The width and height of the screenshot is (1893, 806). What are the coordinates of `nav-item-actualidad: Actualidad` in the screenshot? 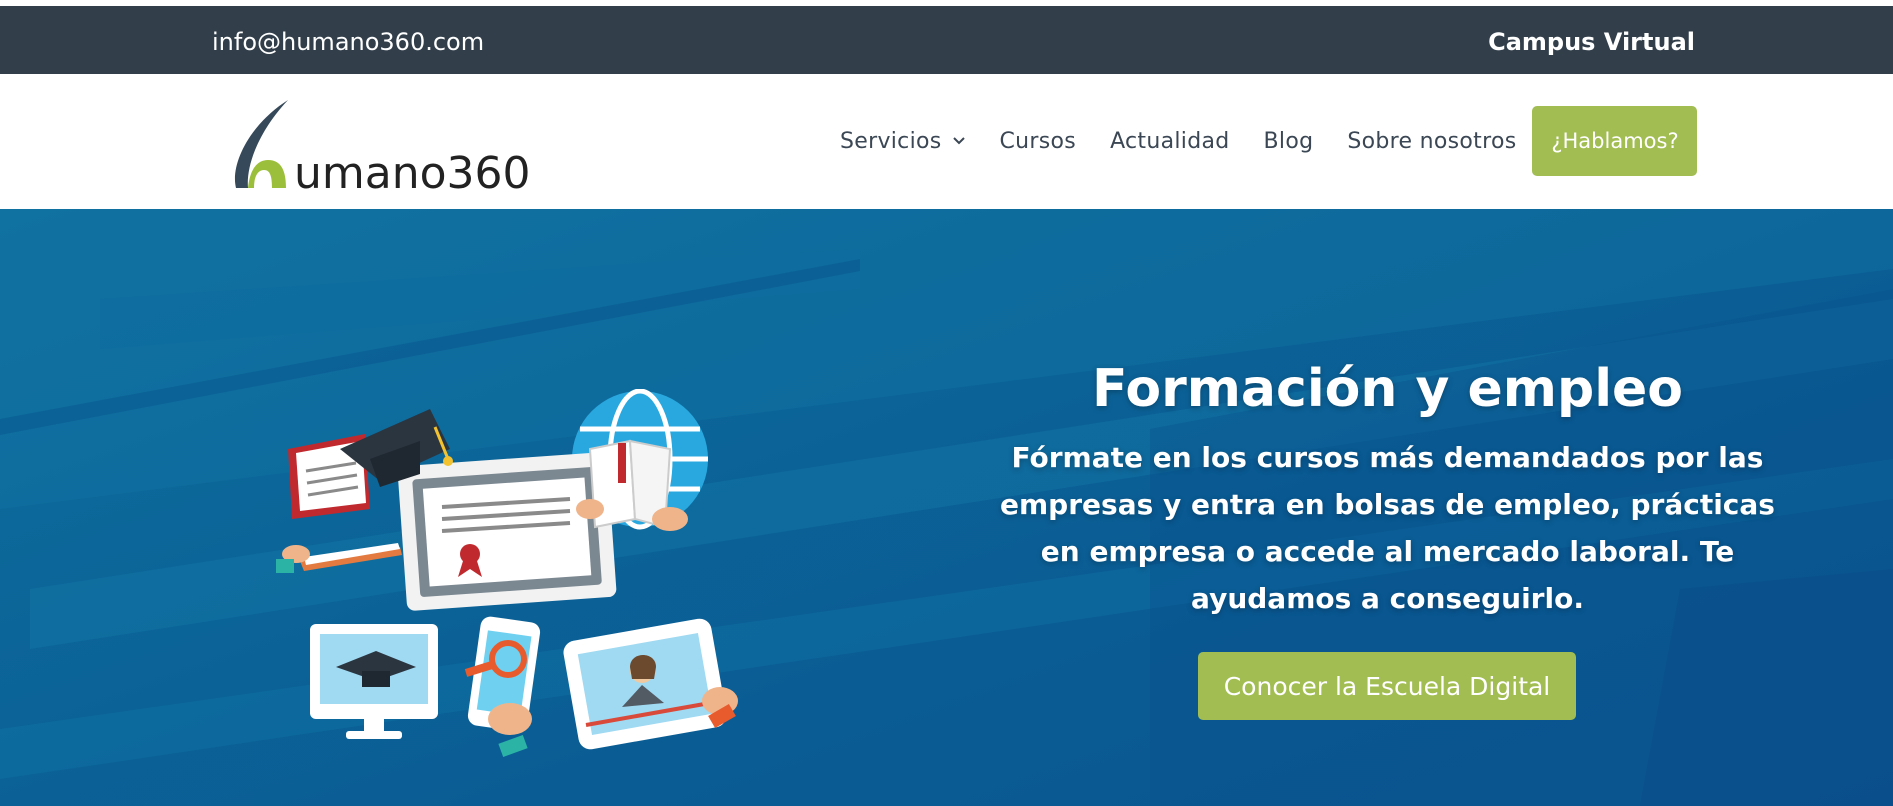 It's located at (1169, 141).